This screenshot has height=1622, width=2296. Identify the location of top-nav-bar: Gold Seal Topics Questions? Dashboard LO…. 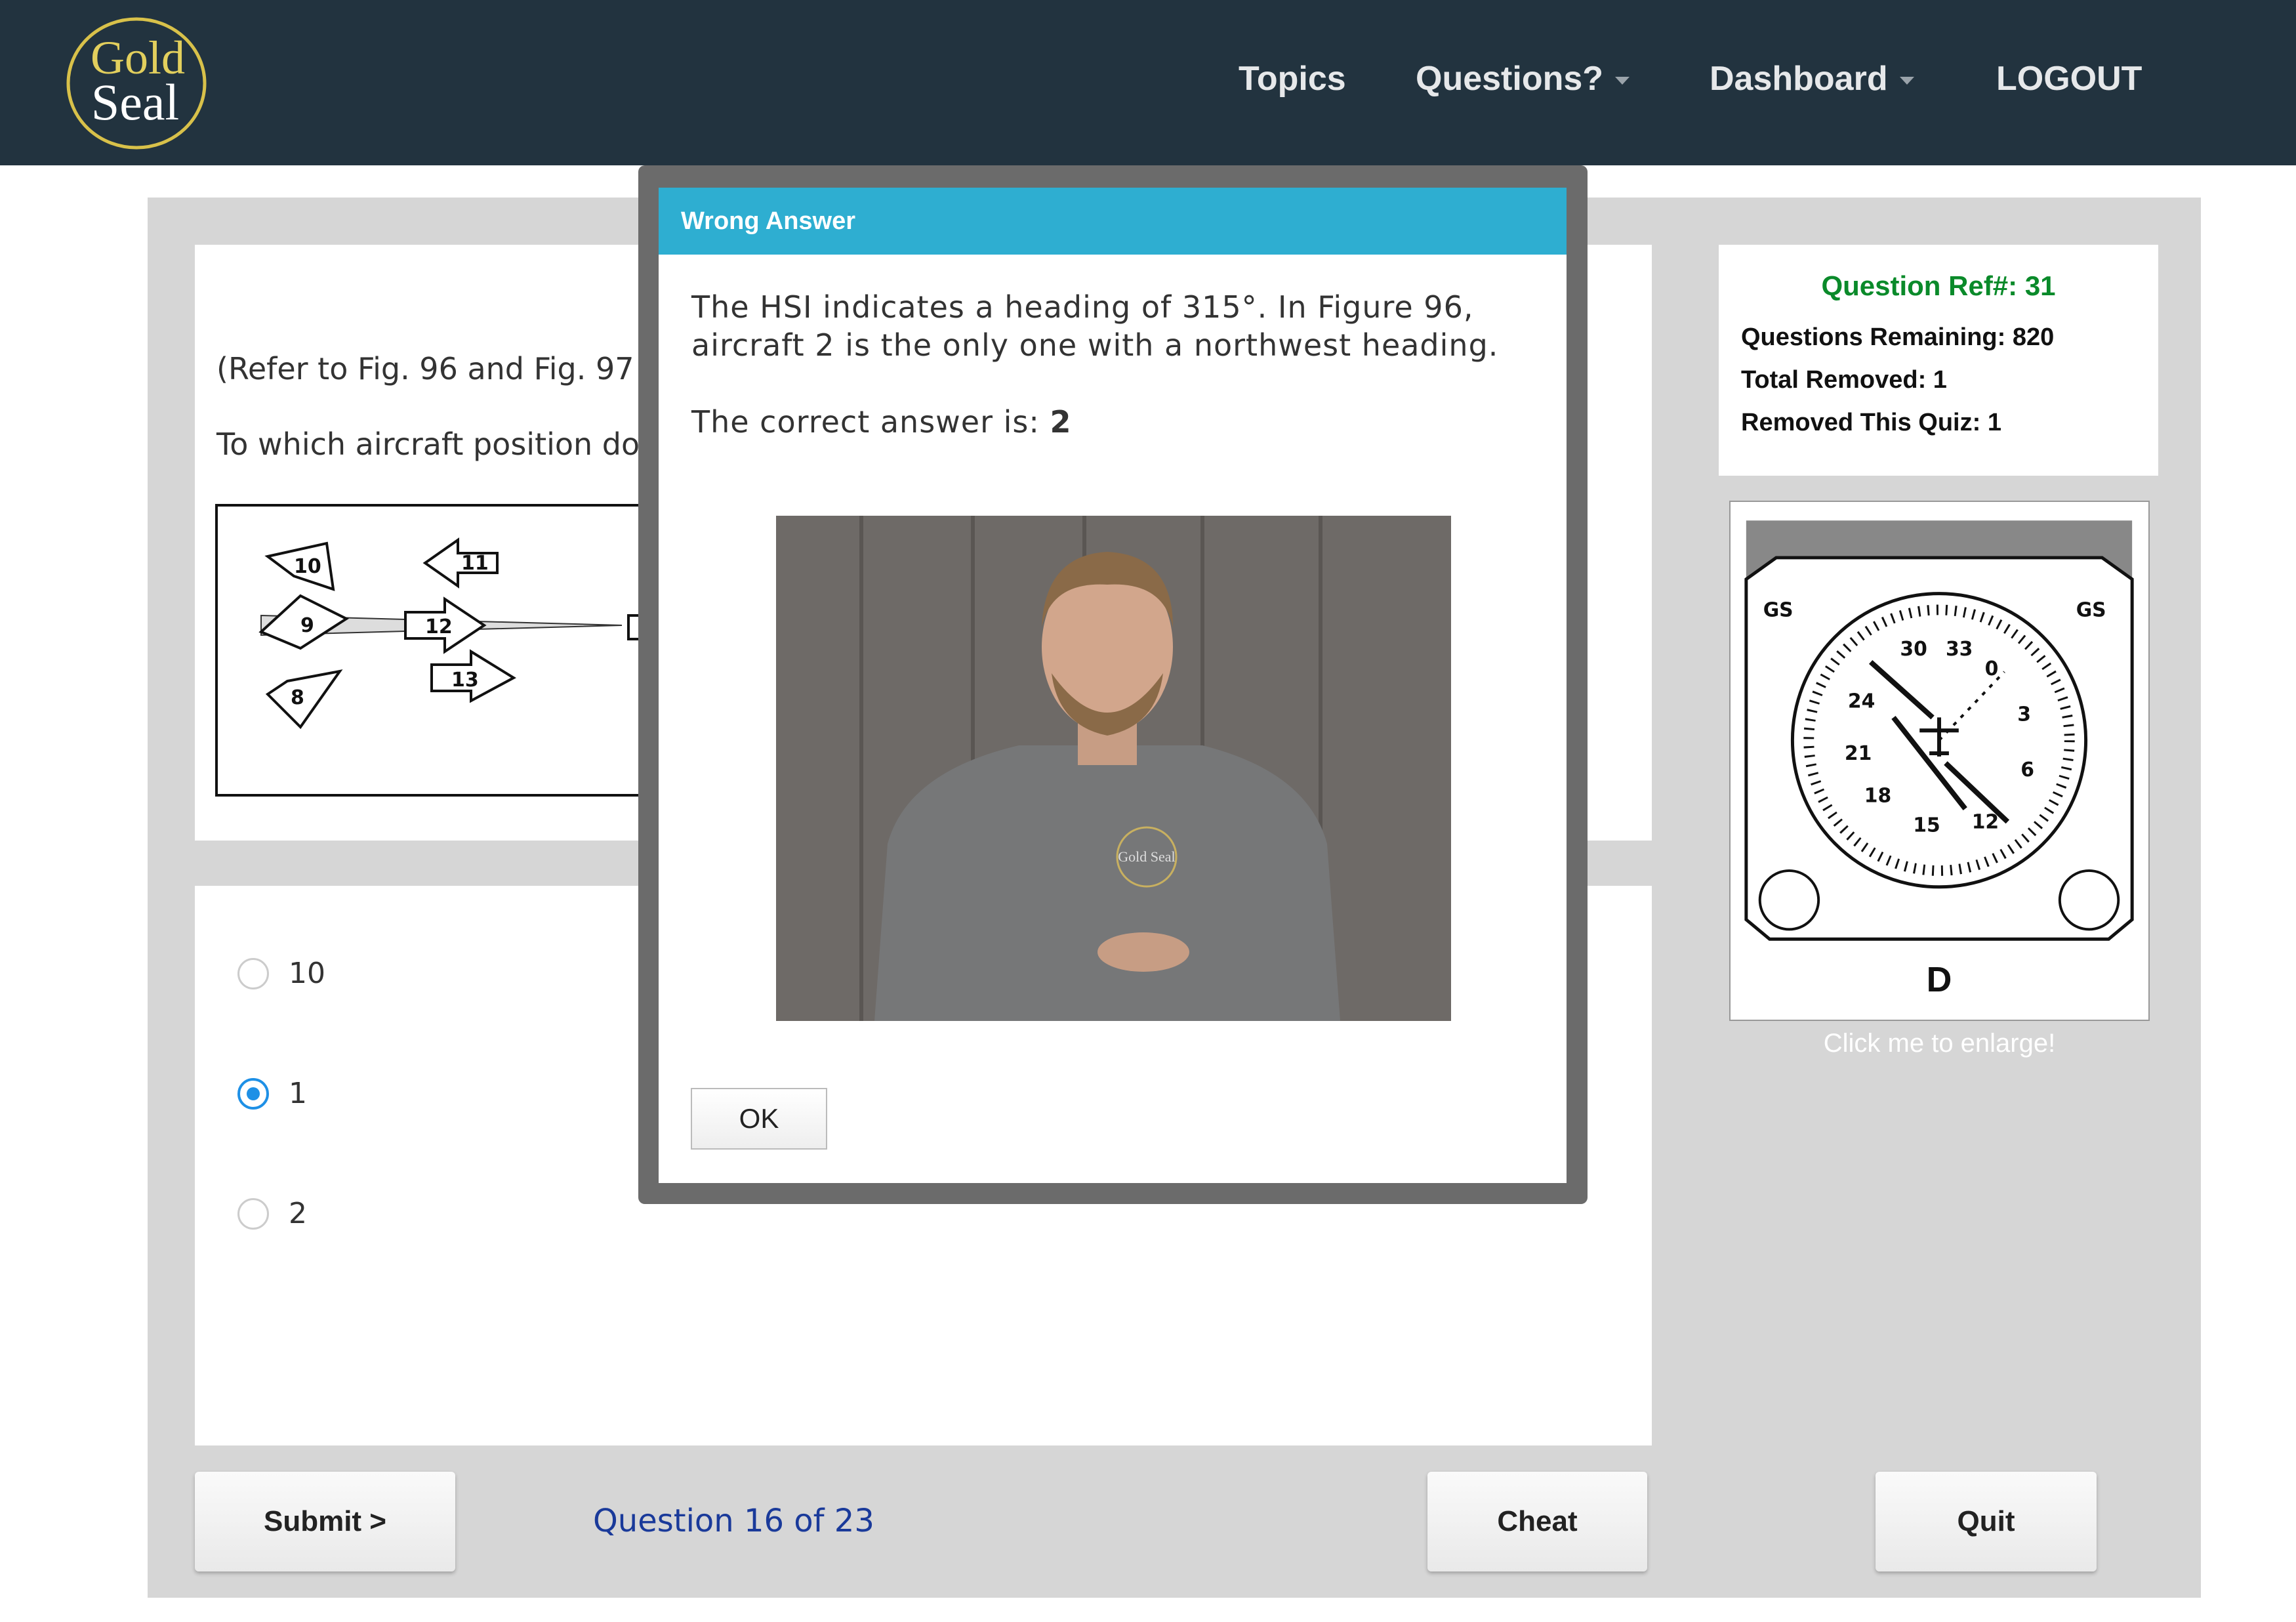
(1148, 82).